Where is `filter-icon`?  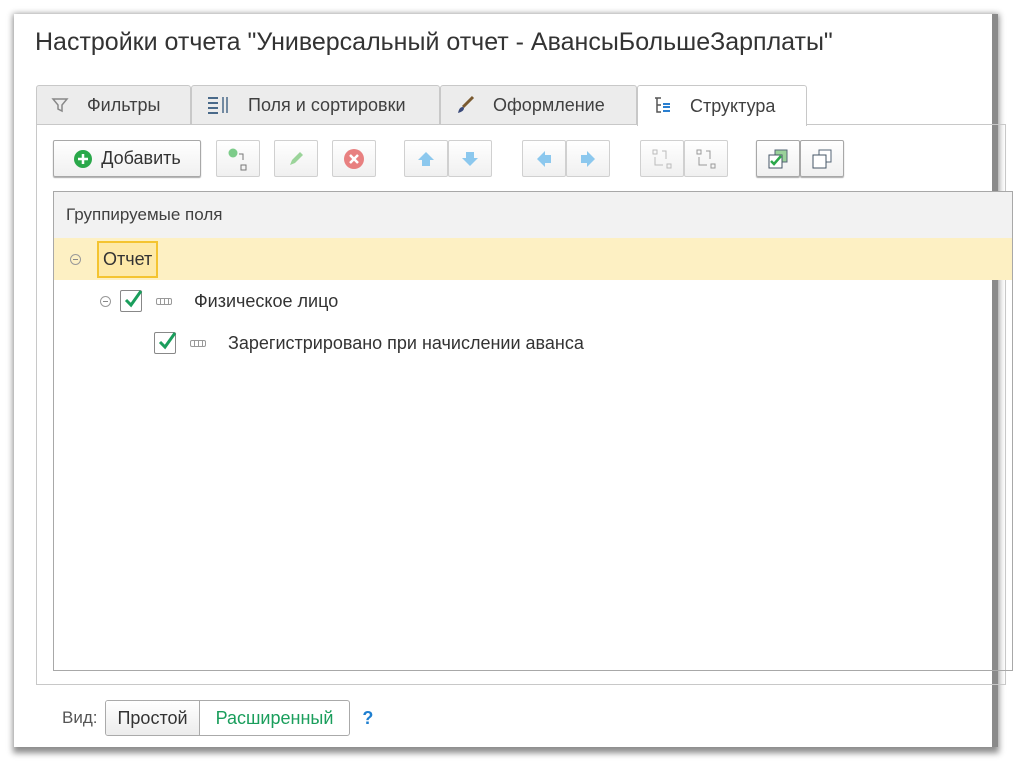 filter-icon is located at coordinates (60, 105).